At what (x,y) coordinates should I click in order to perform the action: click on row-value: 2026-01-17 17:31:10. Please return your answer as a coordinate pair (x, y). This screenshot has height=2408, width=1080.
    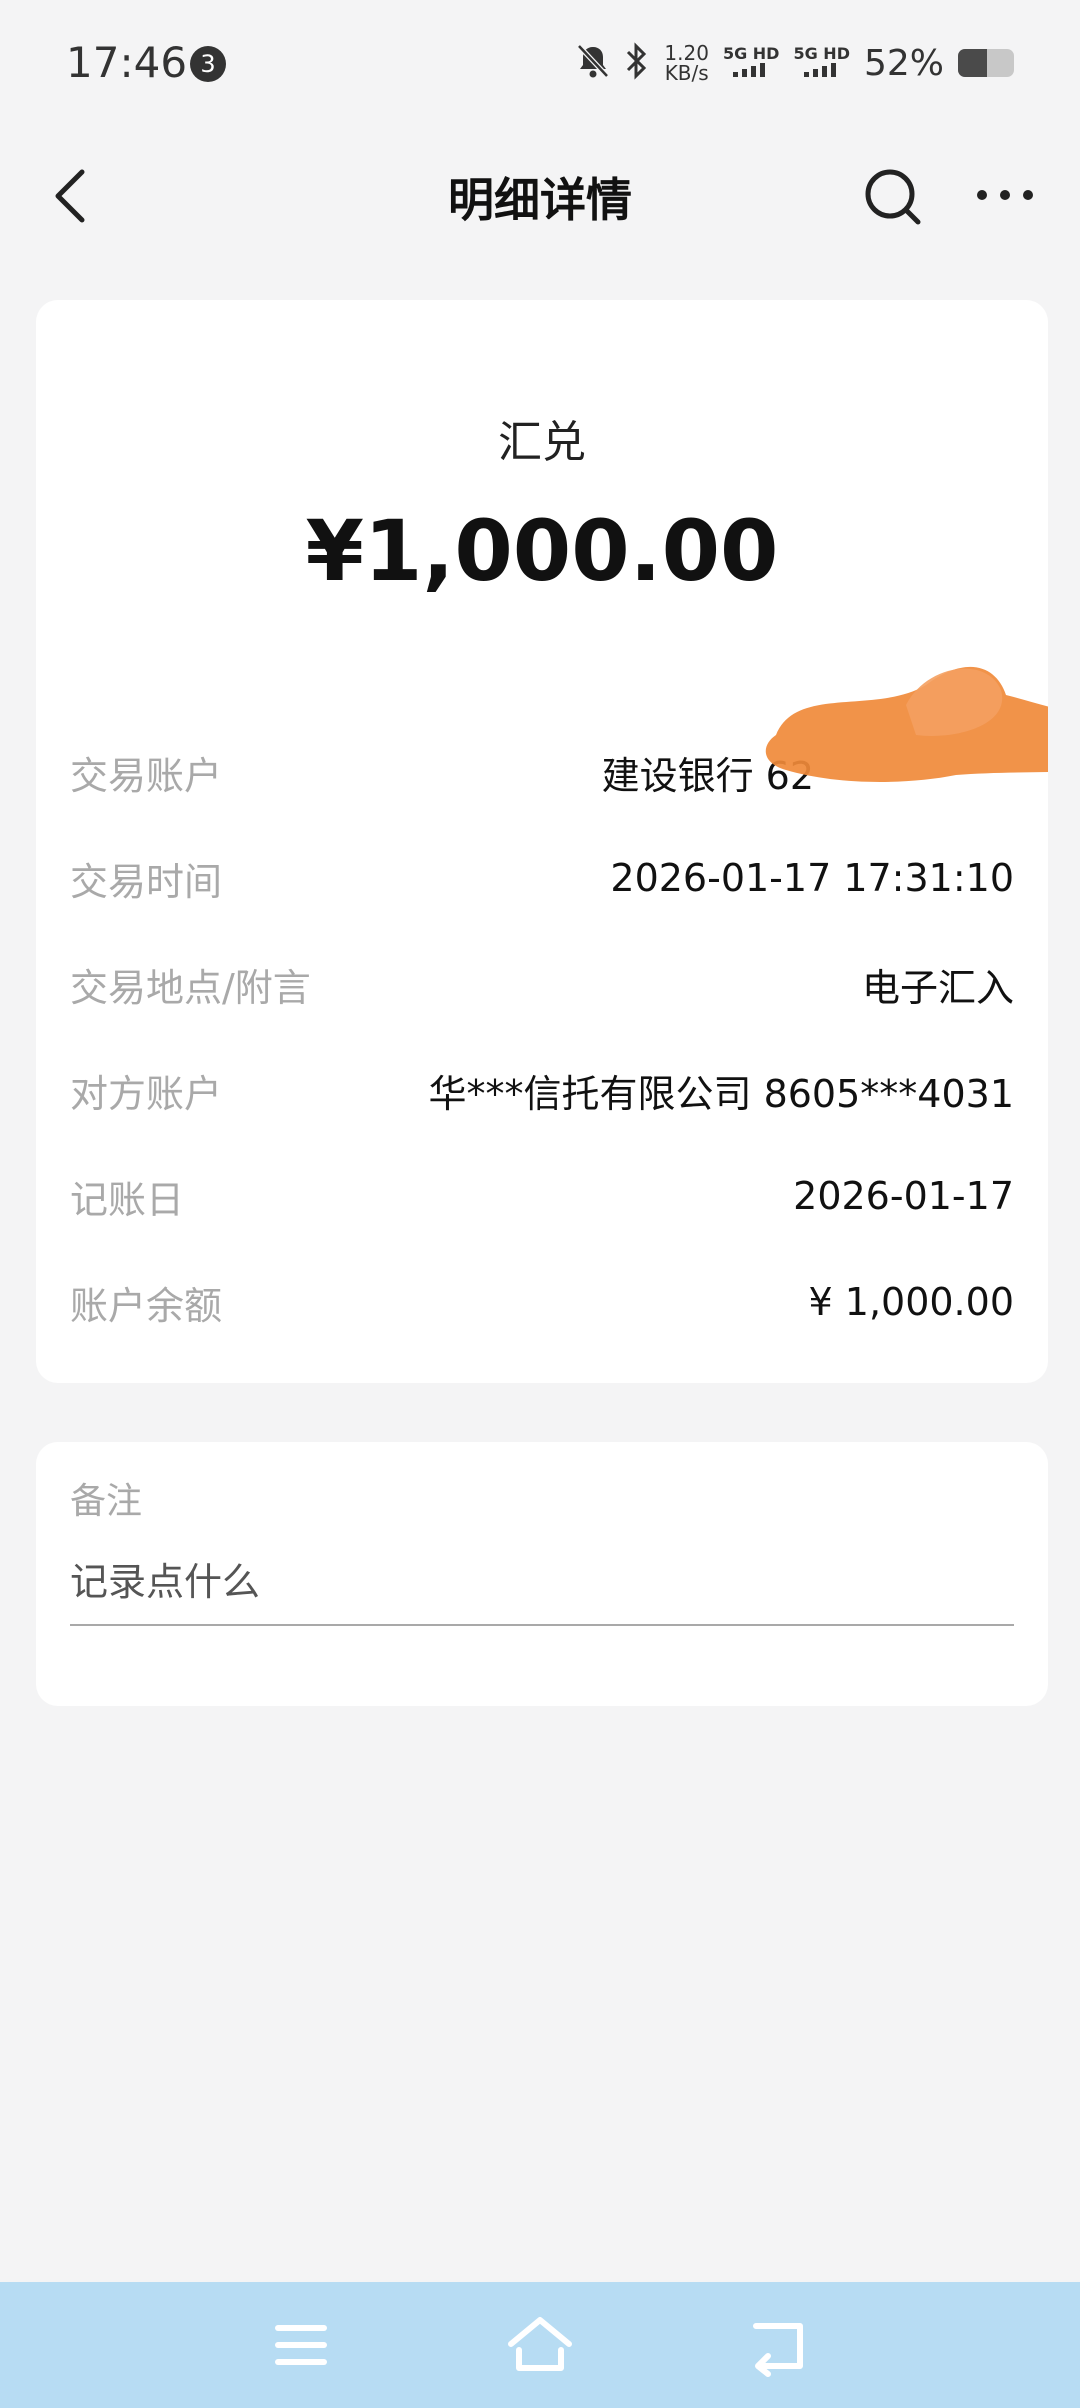
    Looking at the image, I should click on (812, 878).